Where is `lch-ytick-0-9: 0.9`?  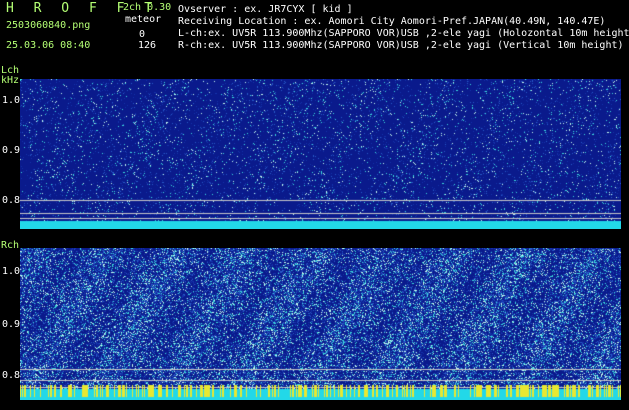
lch-ytick-0-9: 0.9 is located at coordinates (11, 150).